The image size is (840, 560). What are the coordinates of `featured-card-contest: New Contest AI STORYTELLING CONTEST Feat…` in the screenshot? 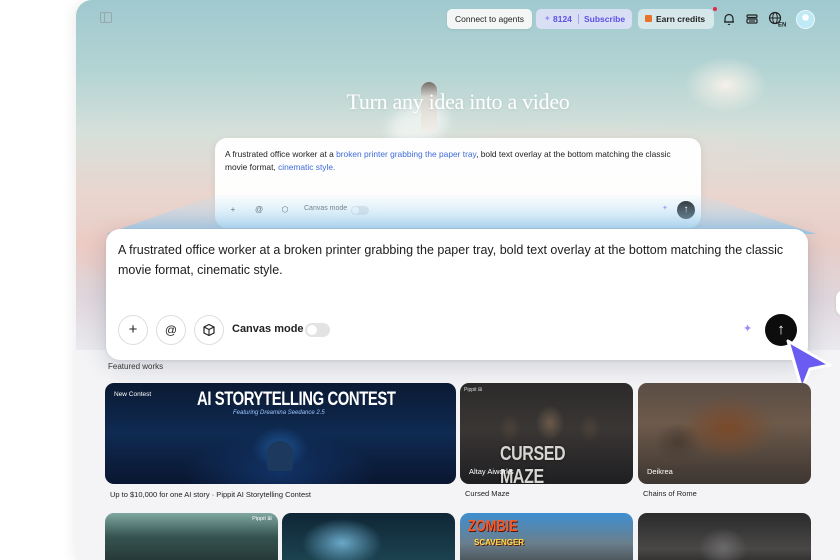 It's located at (280, 433).